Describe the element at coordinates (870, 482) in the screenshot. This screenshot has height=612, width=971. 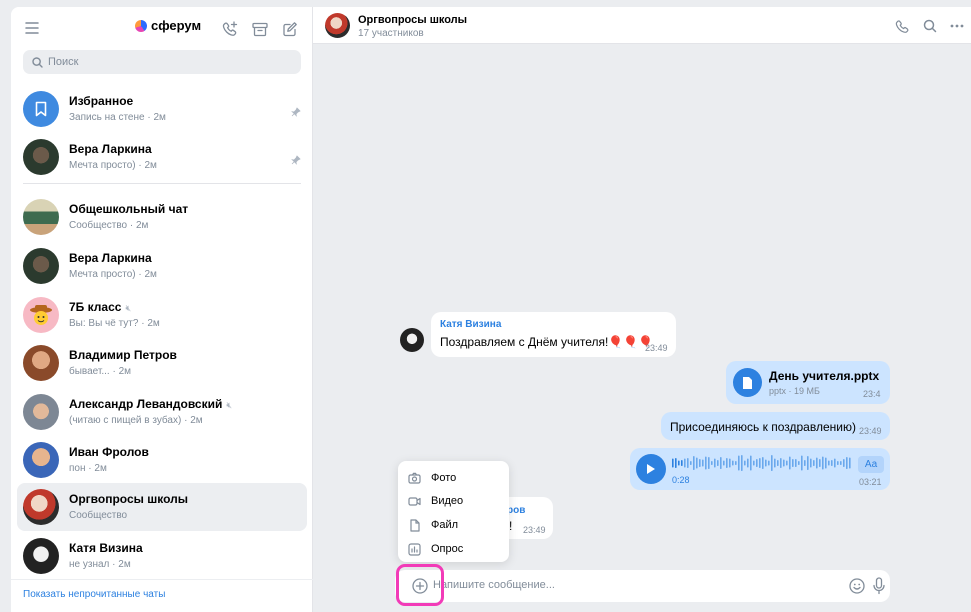
I see `message-time: 03:21` at that location.